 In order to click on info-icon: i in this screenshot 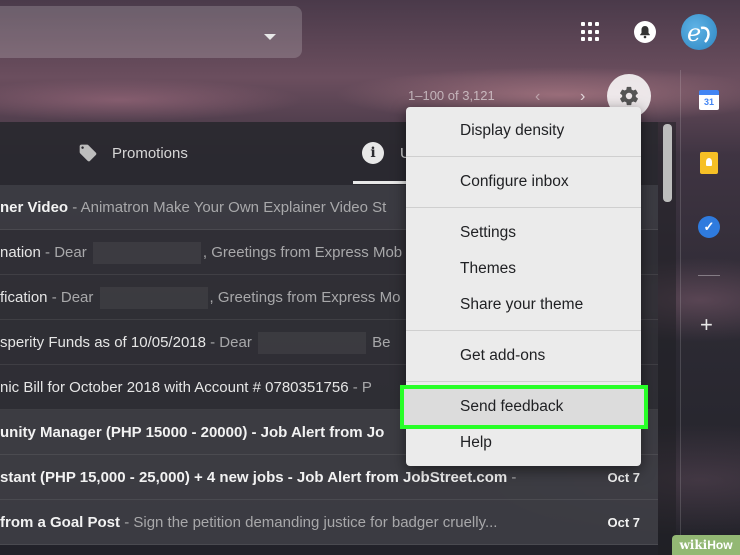, I will do `click(373, 153)`.